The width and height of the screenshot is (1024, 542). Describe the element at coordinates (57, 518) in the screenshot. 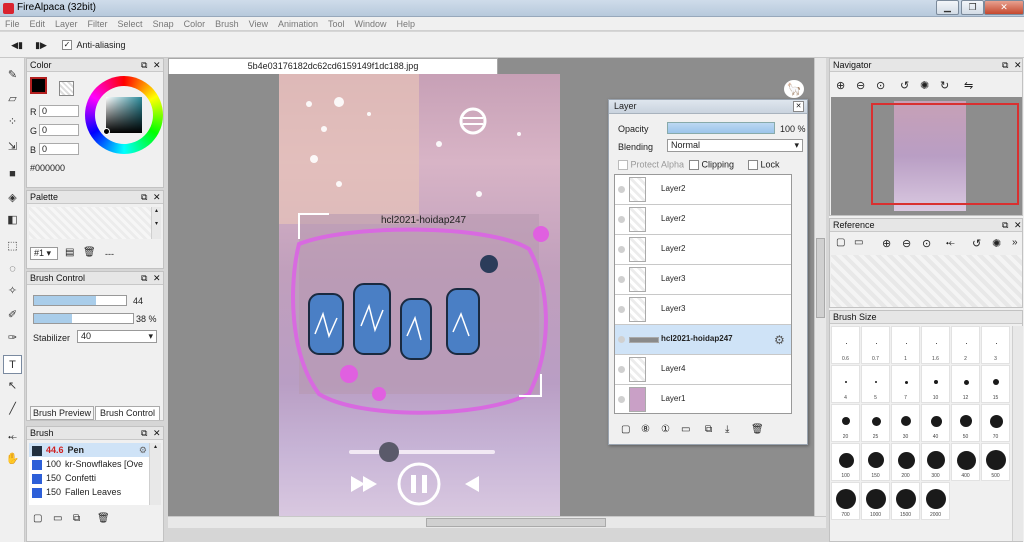

I see `folder-icon: ▭` at that location.